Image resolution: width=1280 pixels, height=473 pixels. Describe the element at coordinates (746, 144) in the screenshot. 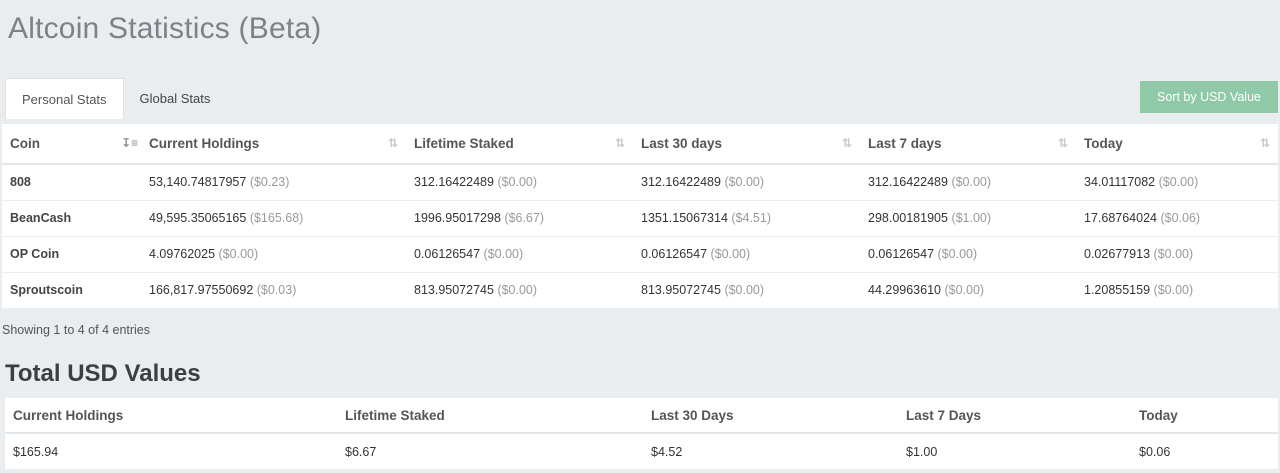

I see `column-header-last-30-days: Last 30 days ⇅` at that location.